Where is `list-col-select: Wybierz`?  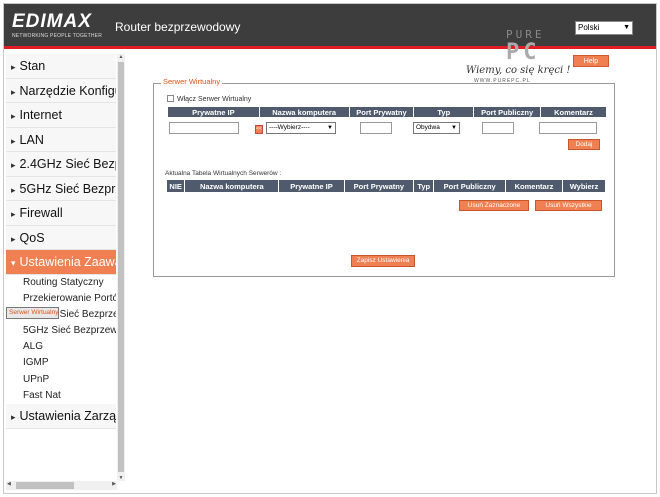 list-col-select: Wybierz is located at coordinates (584, 186).